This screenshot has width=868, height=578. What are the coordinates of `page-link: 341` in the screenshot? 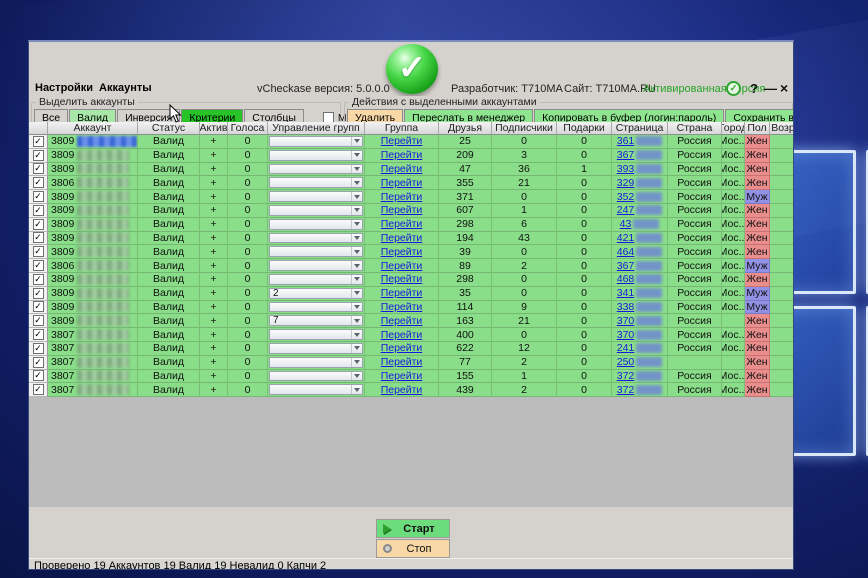 It's located at (626, 293).